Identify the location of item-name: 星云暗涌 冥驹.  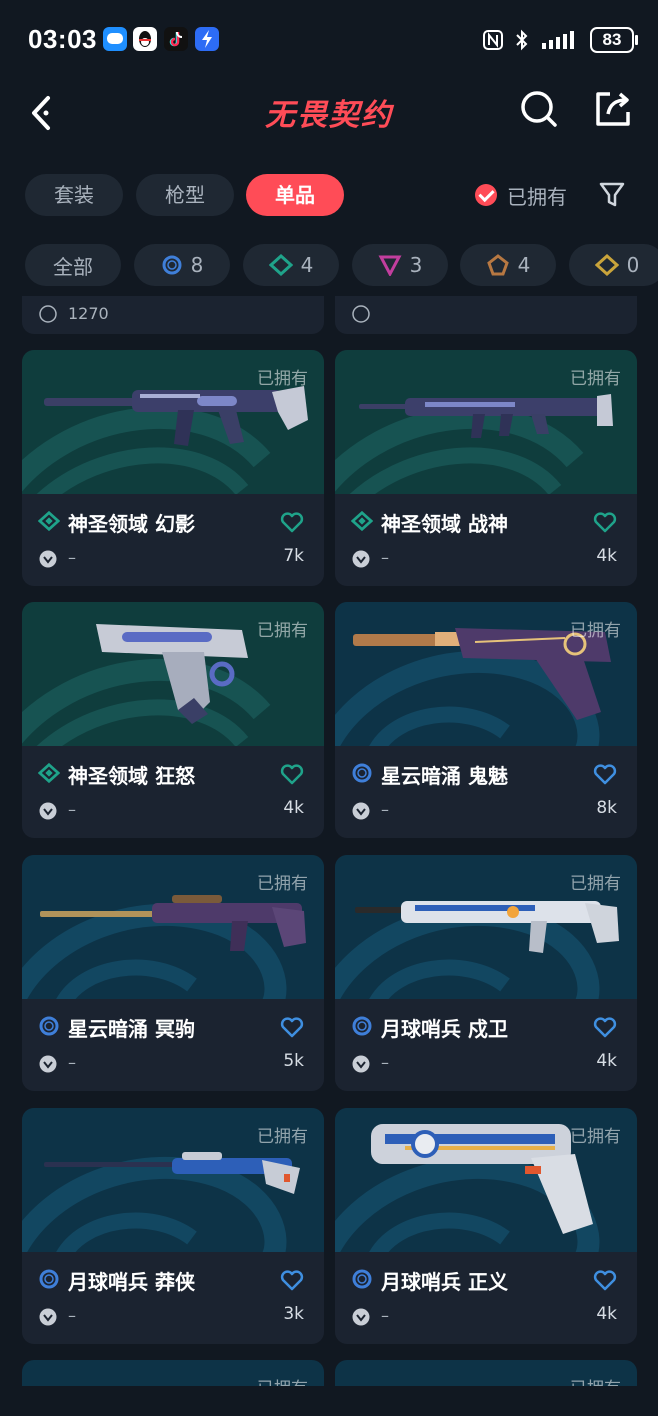
(131, 1029).